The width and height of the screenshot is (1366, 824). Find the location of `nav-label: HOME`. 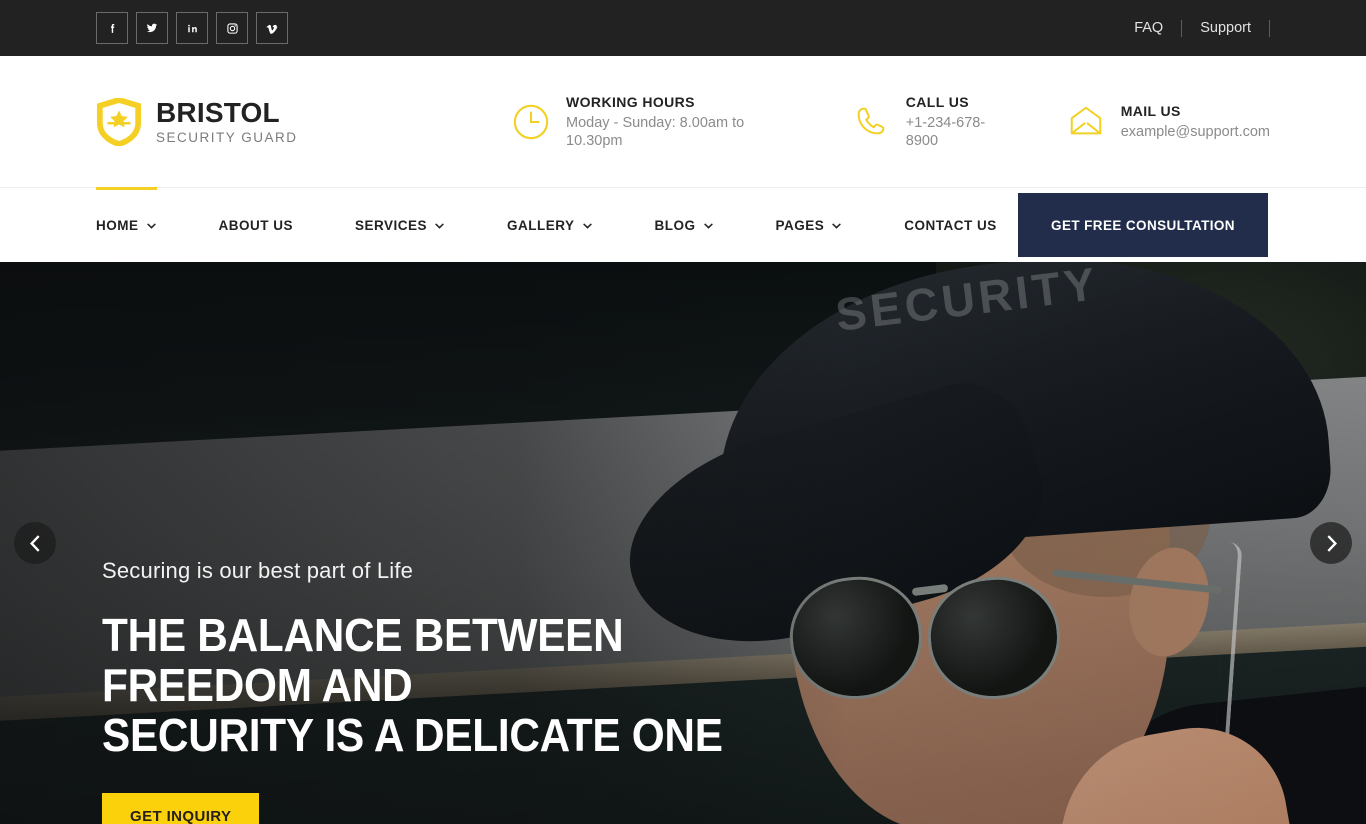

nav-label: HOME is located at coordinates (117, 225).